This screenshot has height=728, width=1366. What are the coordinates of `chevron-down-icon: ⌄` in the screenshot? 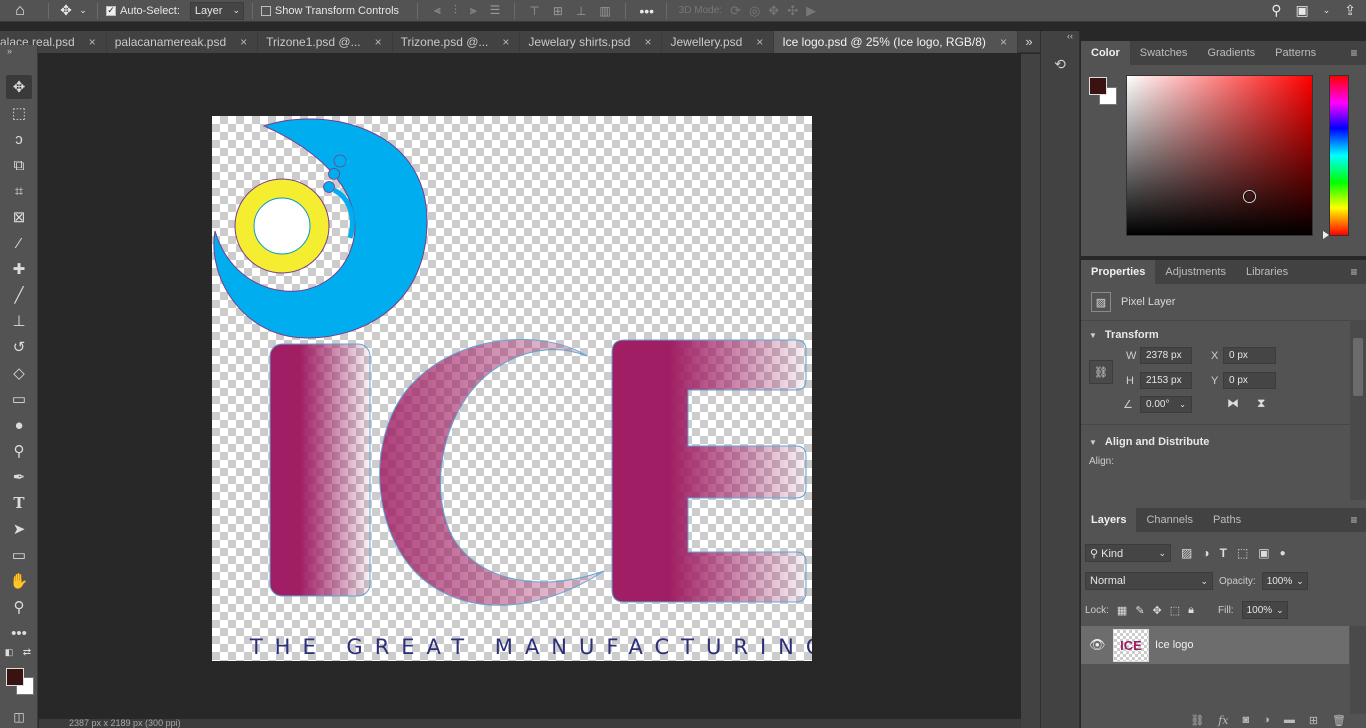 It's located at (1327, 10).